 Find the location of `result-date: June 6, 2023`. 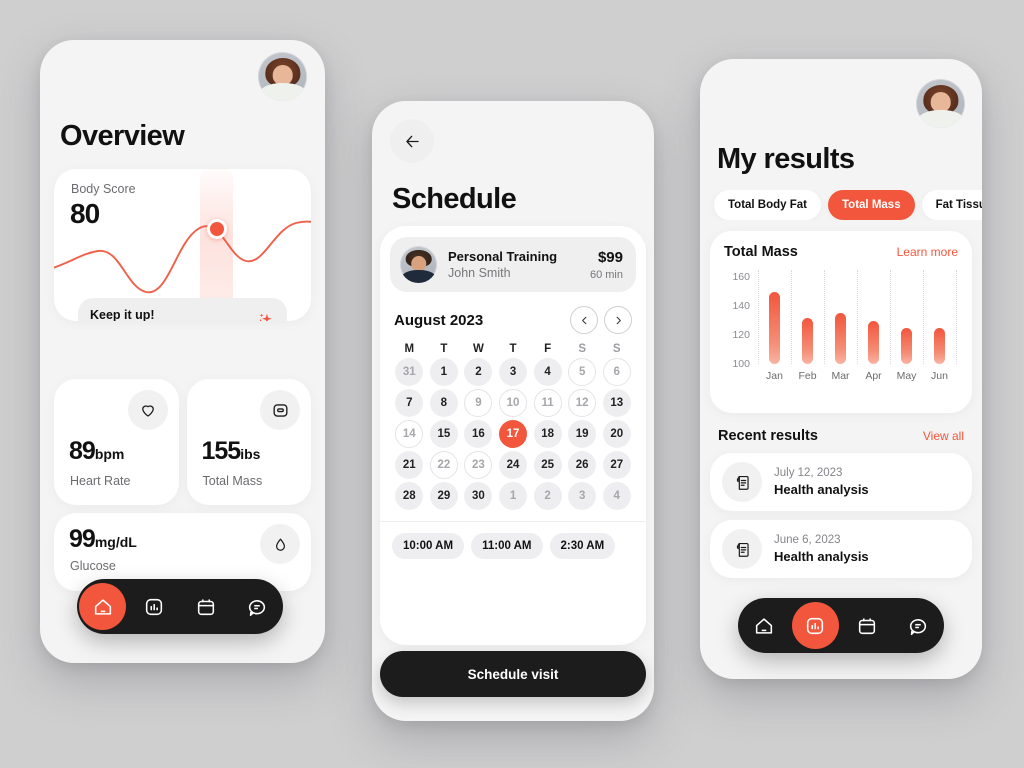

result-date: June 6, 2023 is located at coordinates (807, 540).